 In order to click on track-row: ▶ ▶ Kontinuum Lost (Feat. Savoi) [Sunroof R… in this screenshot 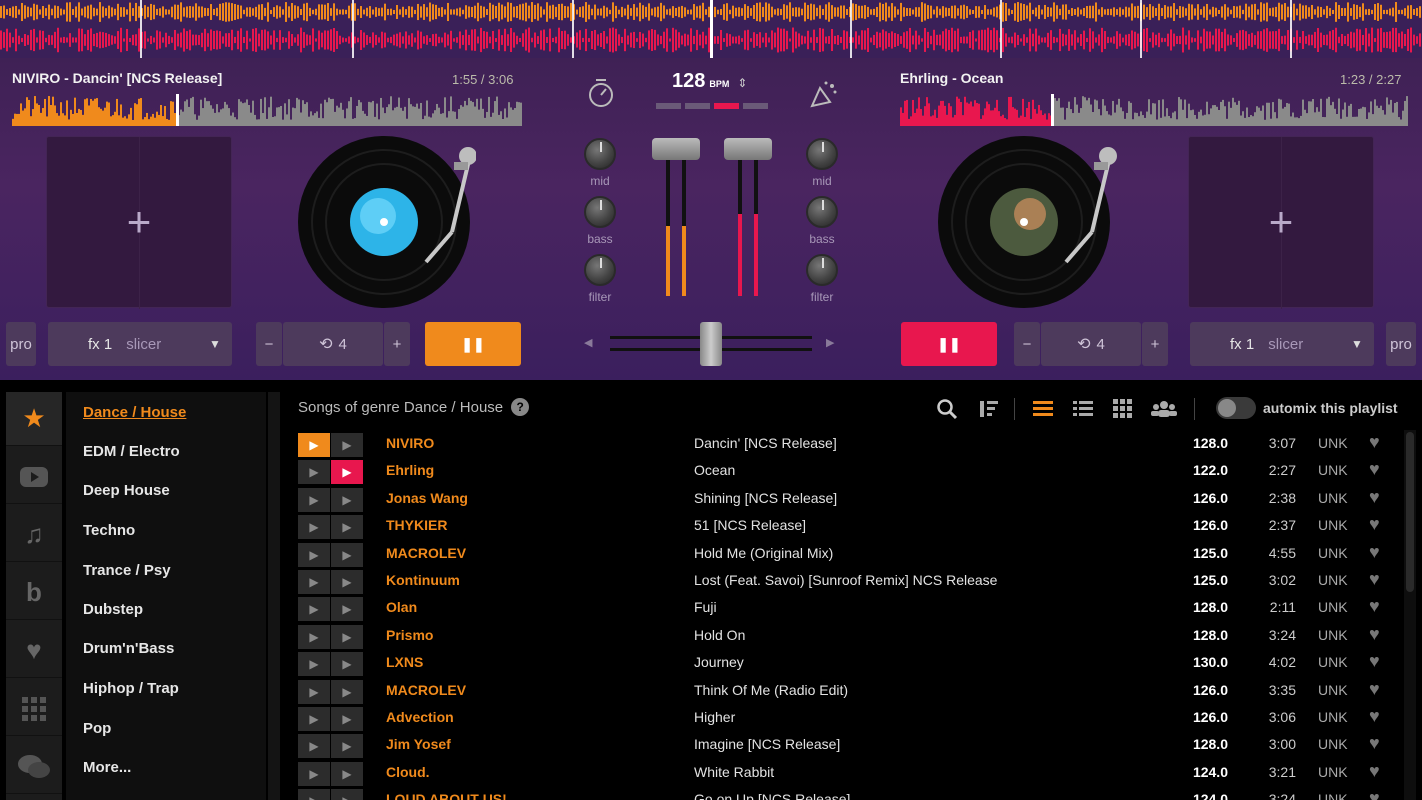, I will do `click(848, 581)`.